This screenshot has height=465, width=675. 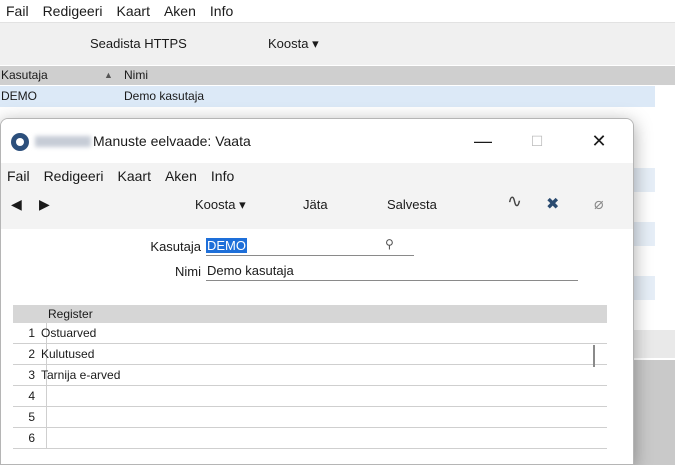 What do you see at coordinates (31, 438) in the screenshot?
I see `row-number: 6` at bounding box center [31, 438].